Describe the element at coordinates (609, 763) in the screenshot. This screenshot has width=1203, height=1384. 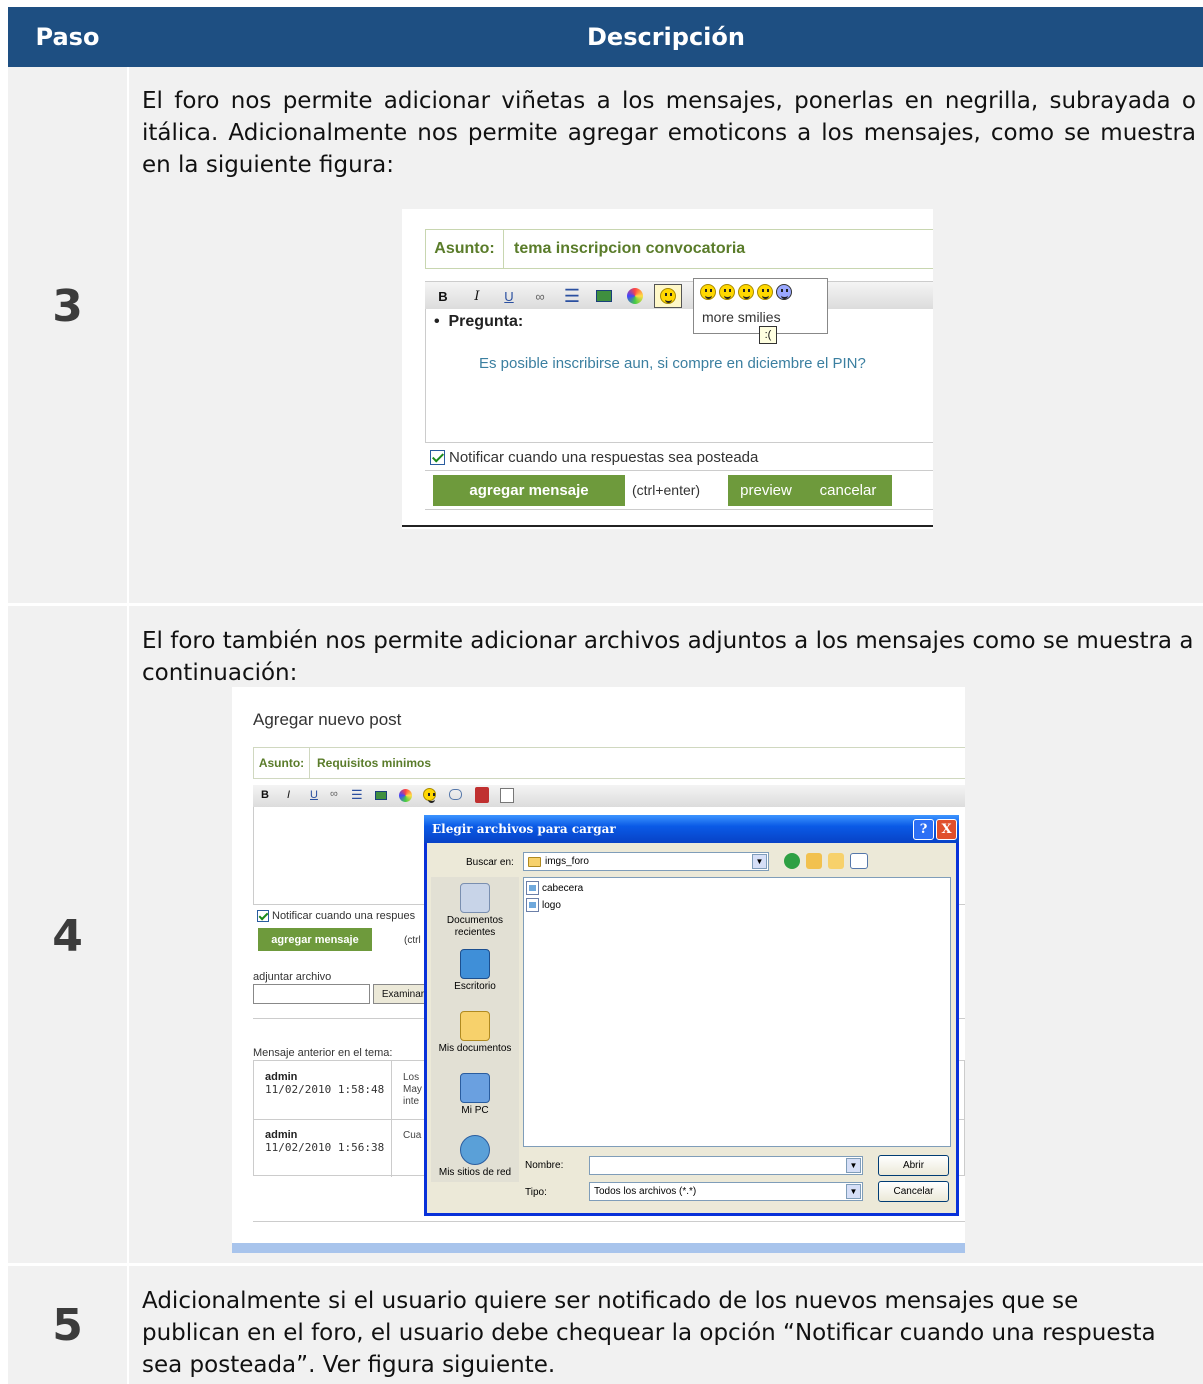
I see `subject-field: Asunto: Requisitos minimos` at that location.